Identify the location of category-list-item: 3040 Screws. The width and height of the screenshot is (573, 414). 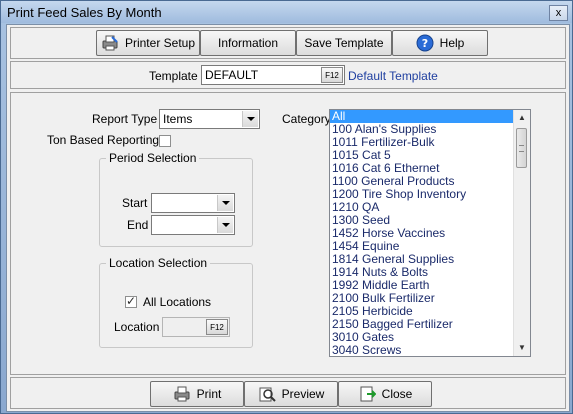
(430, 350).